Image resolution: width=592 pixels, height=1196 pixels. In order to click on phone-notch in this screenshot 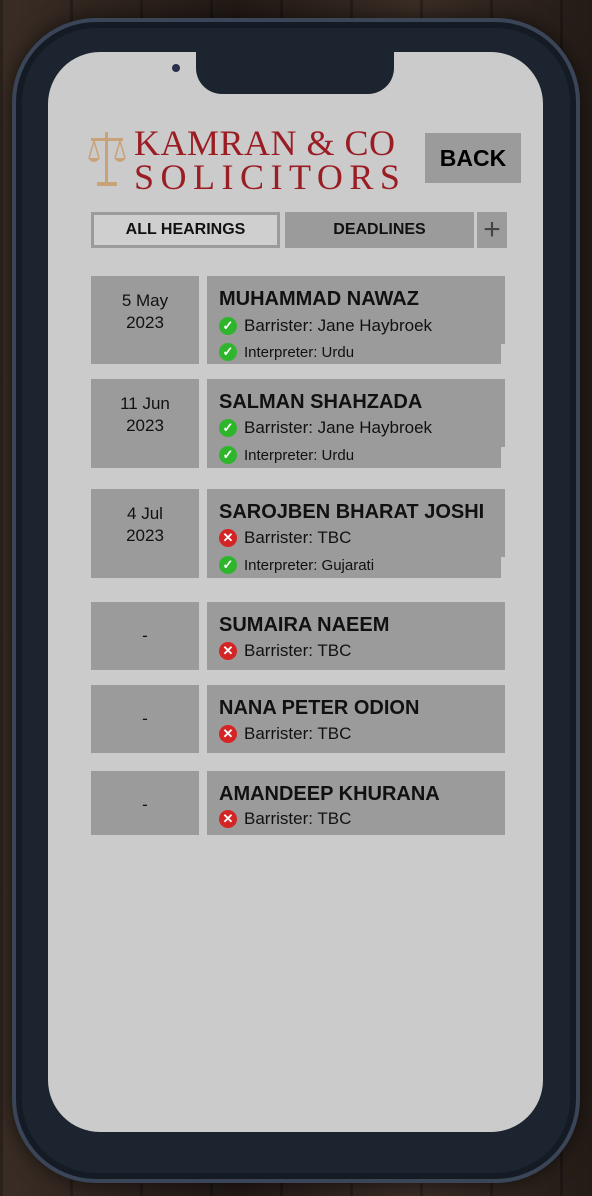, I will do `click(295, 73)`.